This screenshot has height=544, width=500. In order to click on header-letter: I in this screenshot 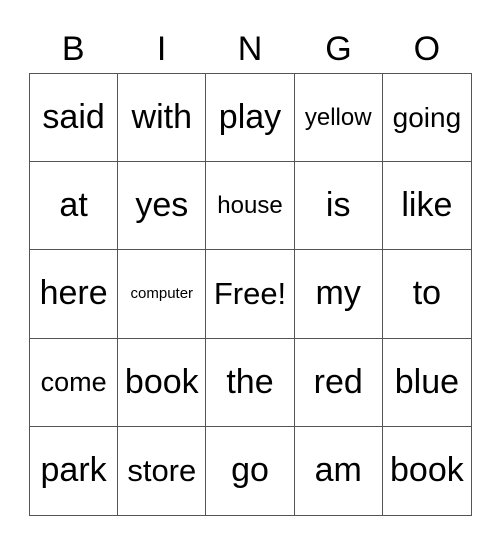, I will do `click(161, 49)`.